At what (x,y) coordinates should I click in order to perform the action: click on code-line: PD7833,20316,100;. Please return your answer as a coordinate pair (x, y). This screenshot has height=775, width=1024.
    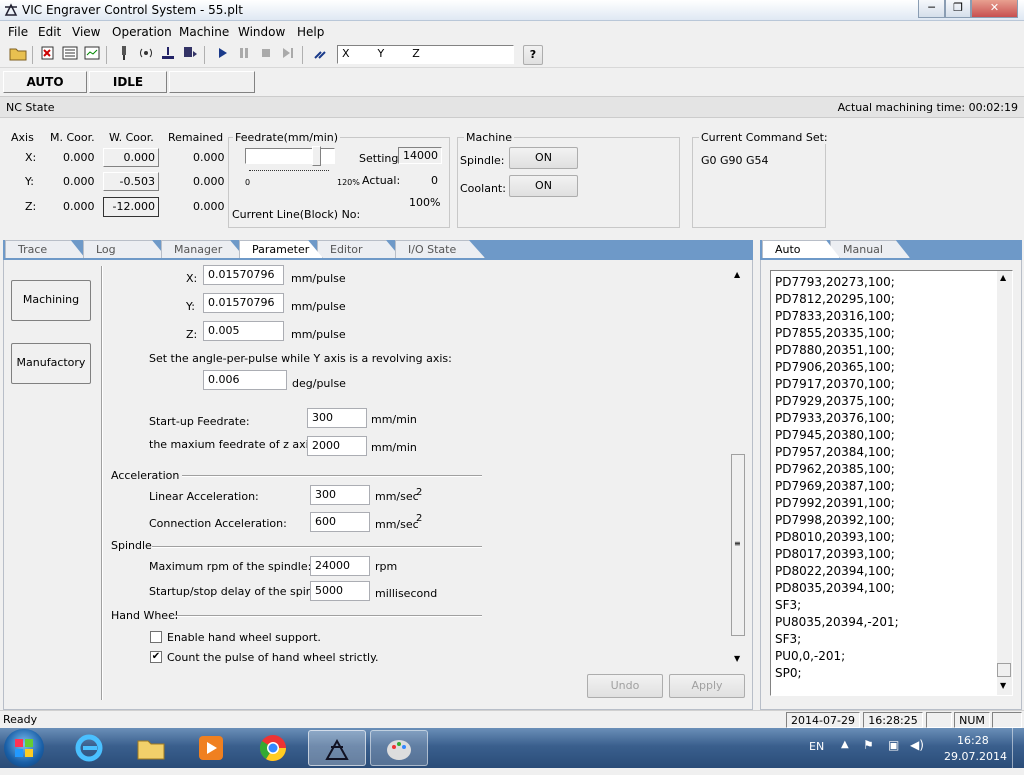
    Looking at the image, I should click on (891, 316).